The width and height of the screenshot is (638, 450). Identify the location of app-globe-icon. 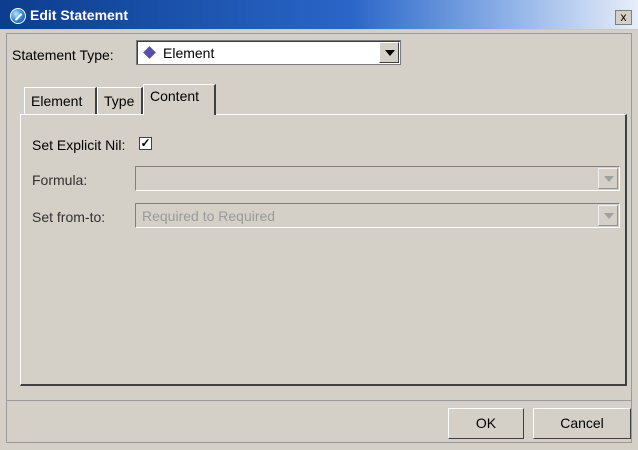
(18, 16).